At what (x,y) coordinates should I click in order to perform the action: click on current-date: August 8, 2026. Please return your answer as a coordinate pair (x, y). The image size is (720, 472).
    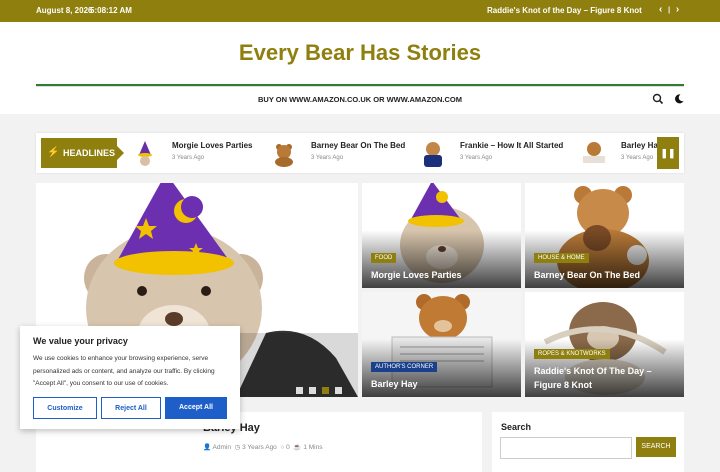
    Looking at the image, I should click on (64, 10).